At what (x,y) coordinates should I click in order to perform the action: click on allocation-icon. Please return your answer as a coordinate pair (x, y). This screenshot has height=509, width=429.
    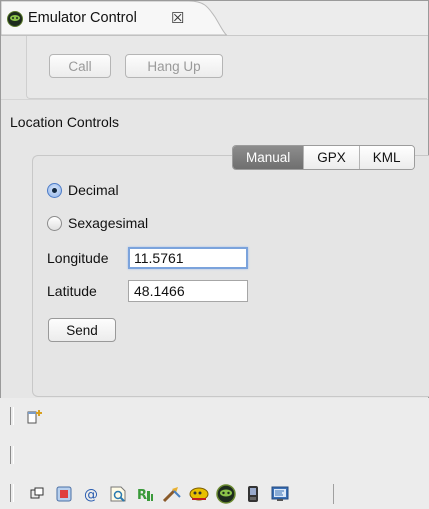
    Looking at the image, I should click on (199, 494).